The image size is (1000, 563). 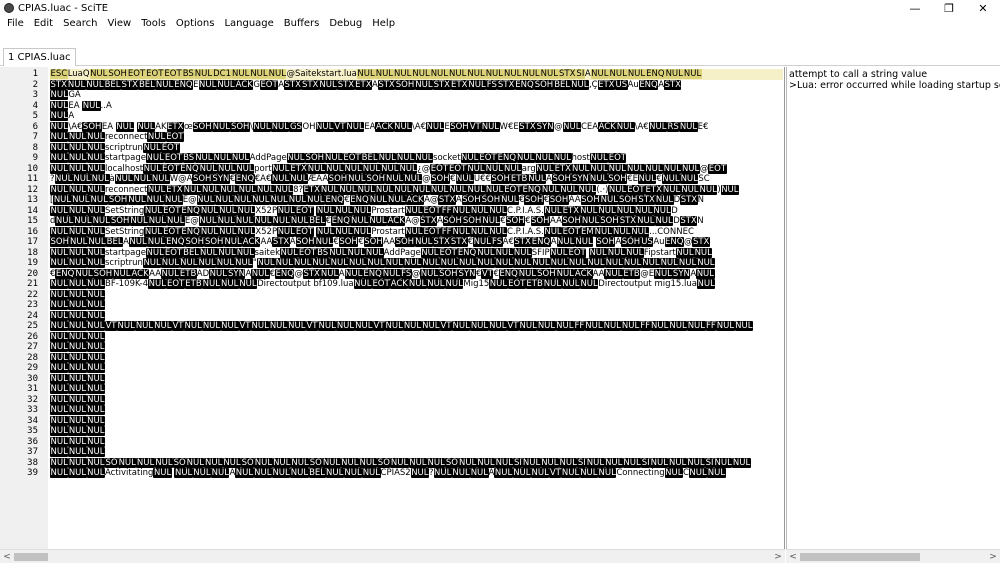 What do you see at coordinates (81, 105) in the screenshot?
I see `code-text: NULEÁ NUL..A` at bounding box center [81, 105].